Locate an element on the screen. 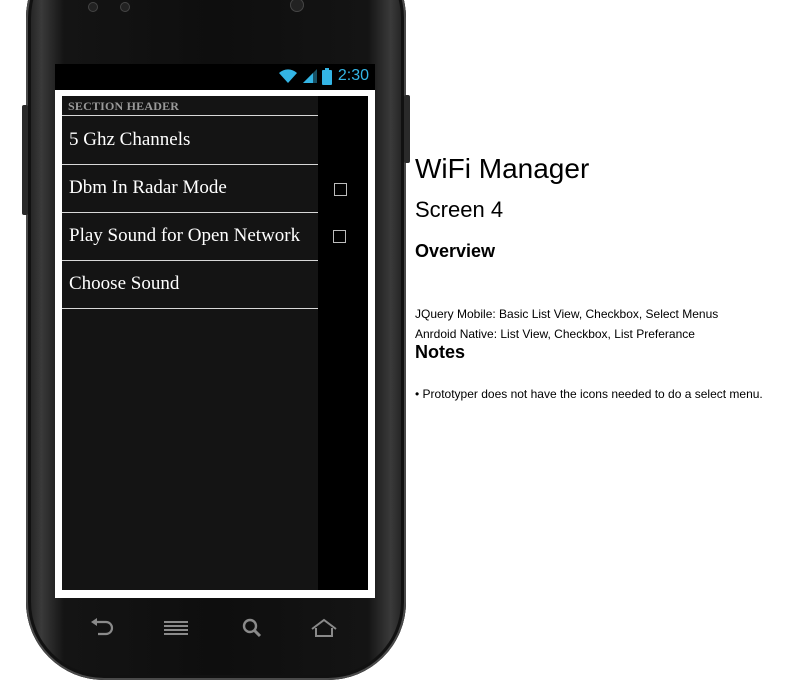 Image resolution: width=795 pixels, height=680 pixels. overview-heading: Overview is located at coordinates (455, 251).